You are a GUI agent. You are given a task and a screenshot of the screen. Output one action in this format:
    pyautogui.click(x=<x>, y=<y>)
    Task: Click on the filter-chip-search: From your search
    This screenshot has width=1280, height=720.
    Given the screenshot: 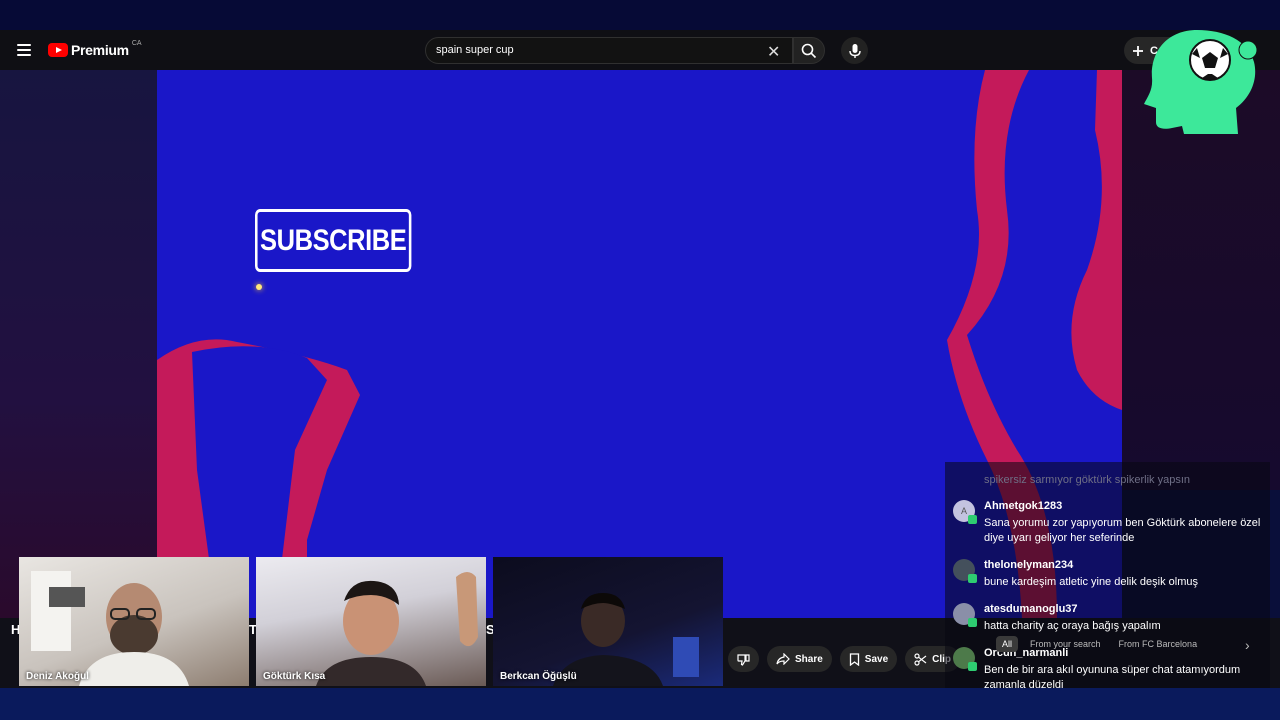 What is the action you would take?
    pyautogui.click(x=1065, y=644)
    